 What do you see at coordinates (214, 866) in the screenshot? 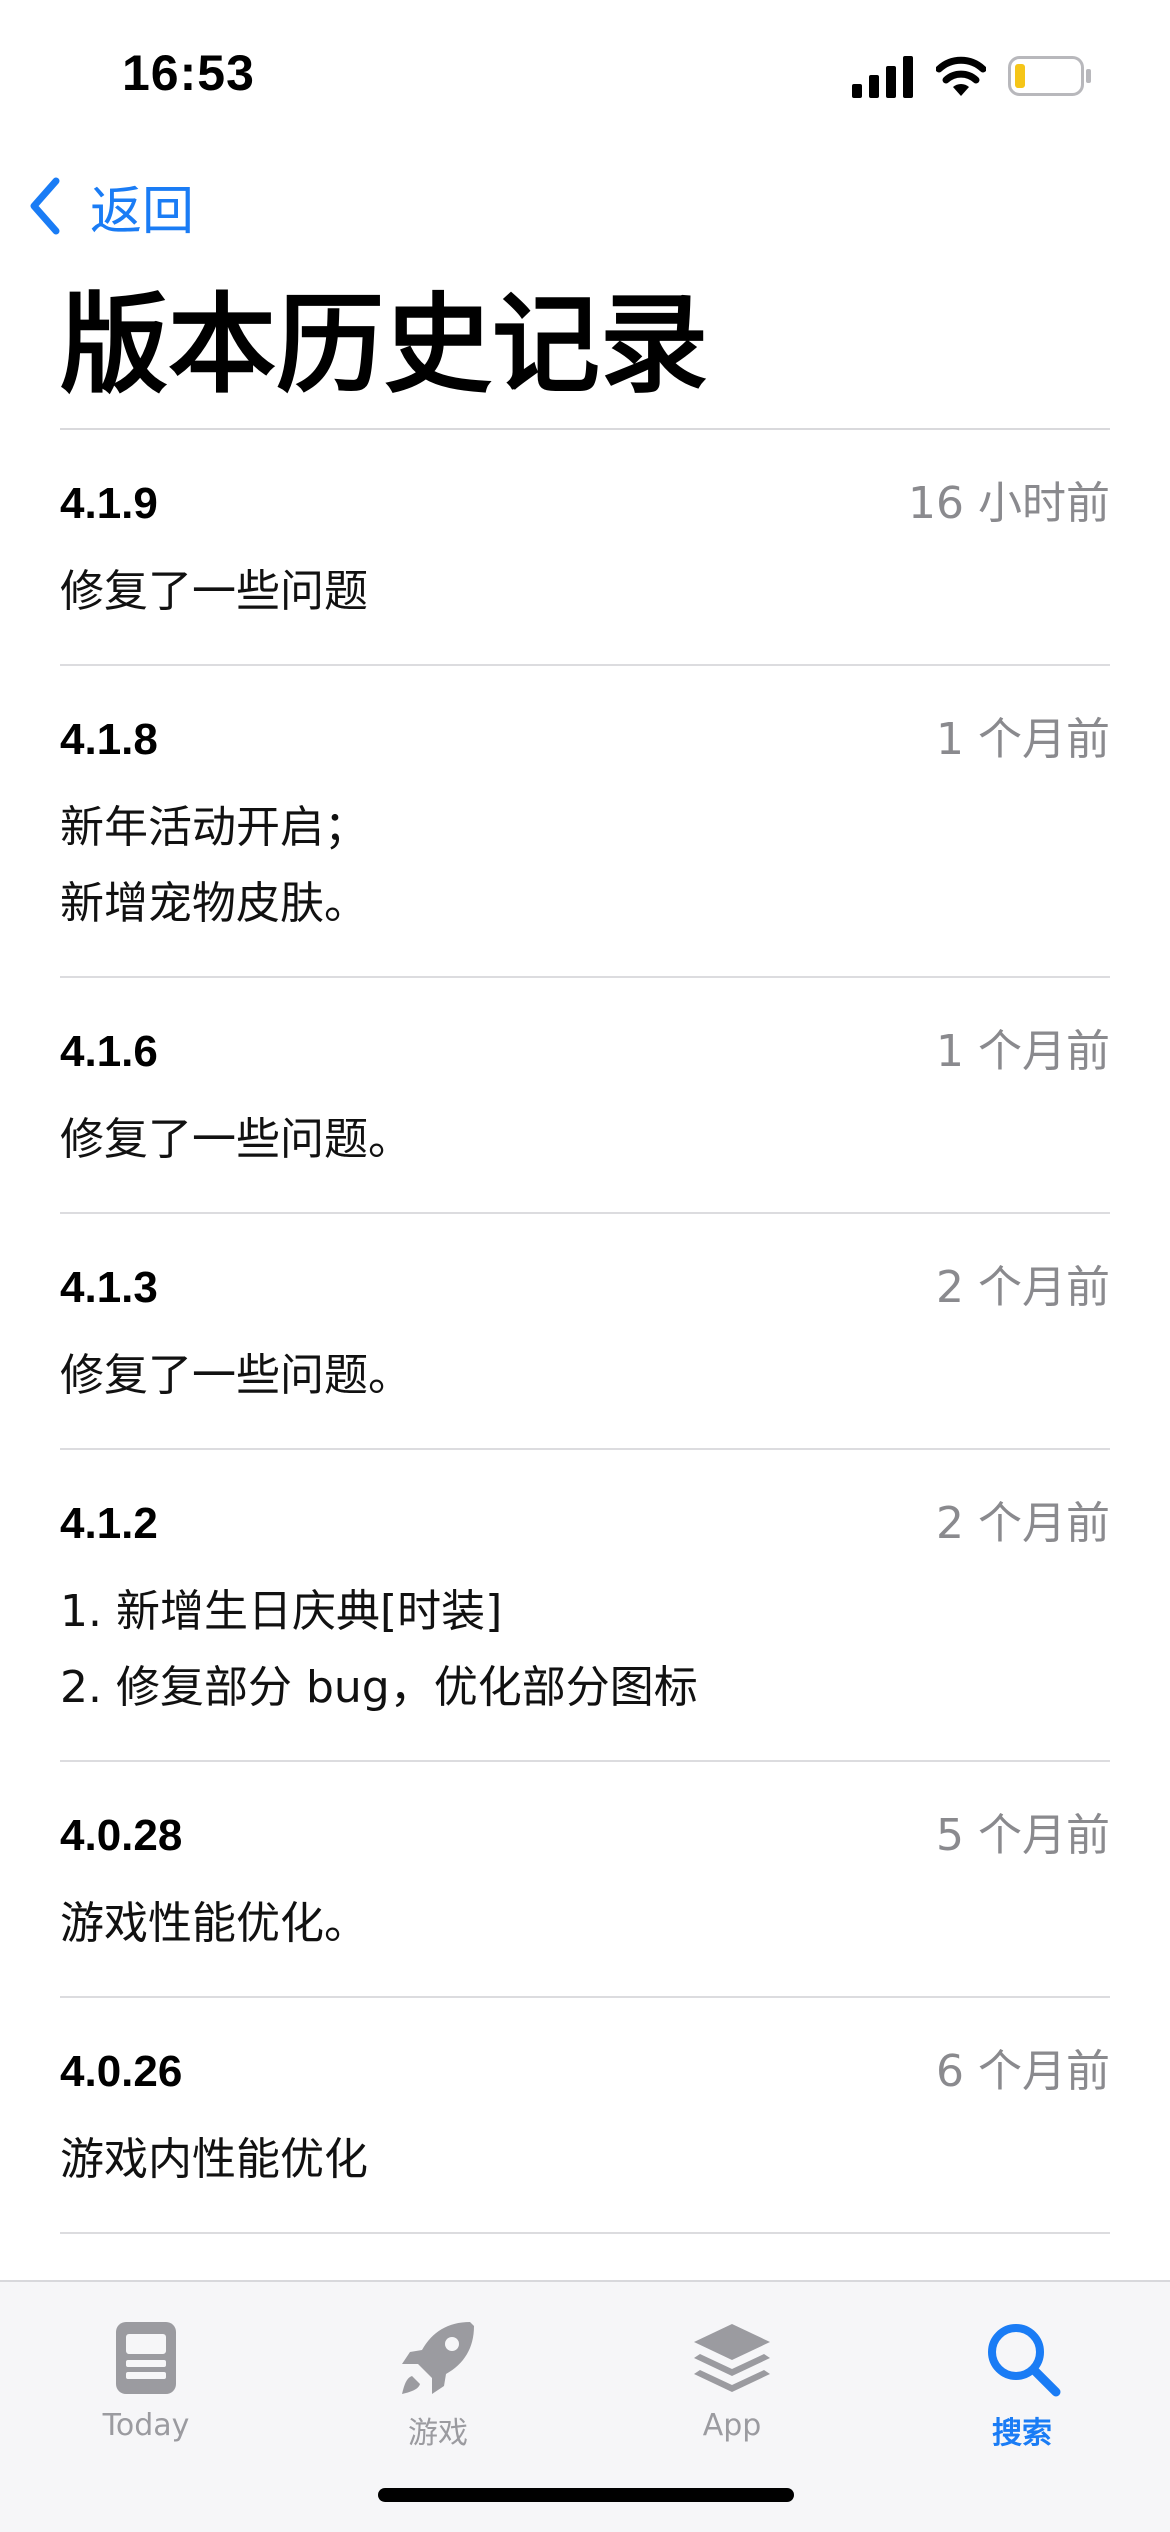
I see `version-notes: 新年活动开启； 新增宠物皮肤。` at bounding box center [214, 866].